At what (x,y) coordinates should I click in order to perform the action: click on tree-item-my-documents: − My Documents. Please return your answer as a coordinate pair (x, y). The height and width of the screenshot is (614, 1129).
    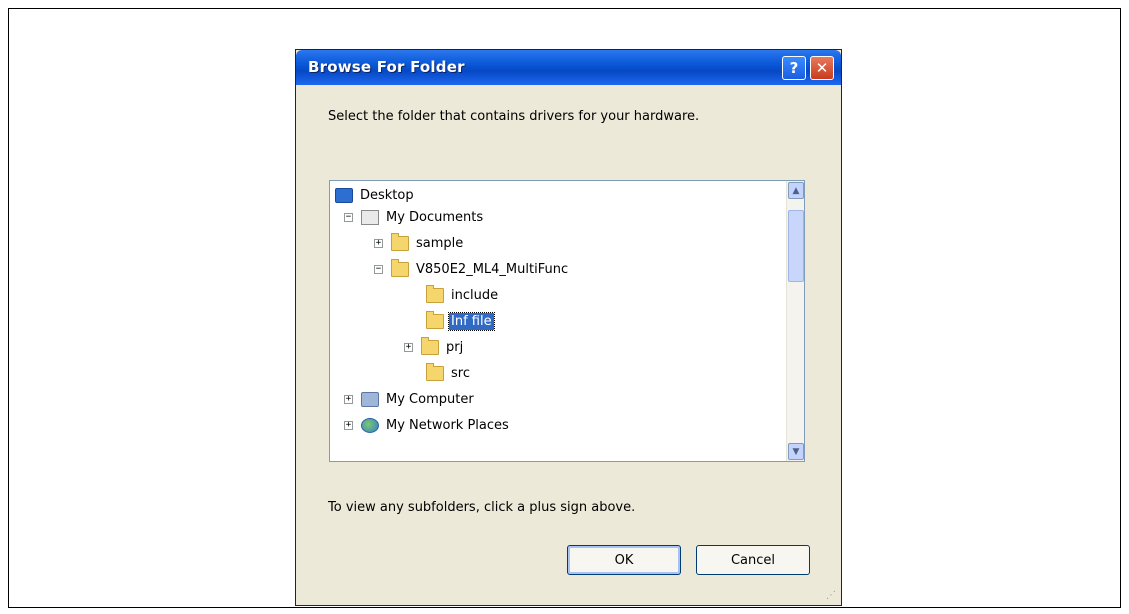
    Looking at the image, I should click on (414, 217).